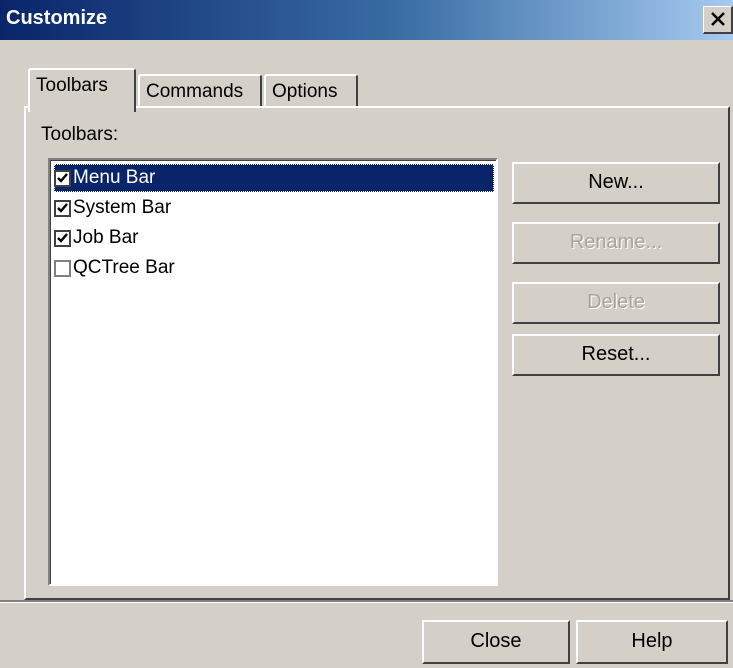 The width and height of the screenshot is (733, 668). I want to click on checkbox-qctree-bar, so click(62, 268).